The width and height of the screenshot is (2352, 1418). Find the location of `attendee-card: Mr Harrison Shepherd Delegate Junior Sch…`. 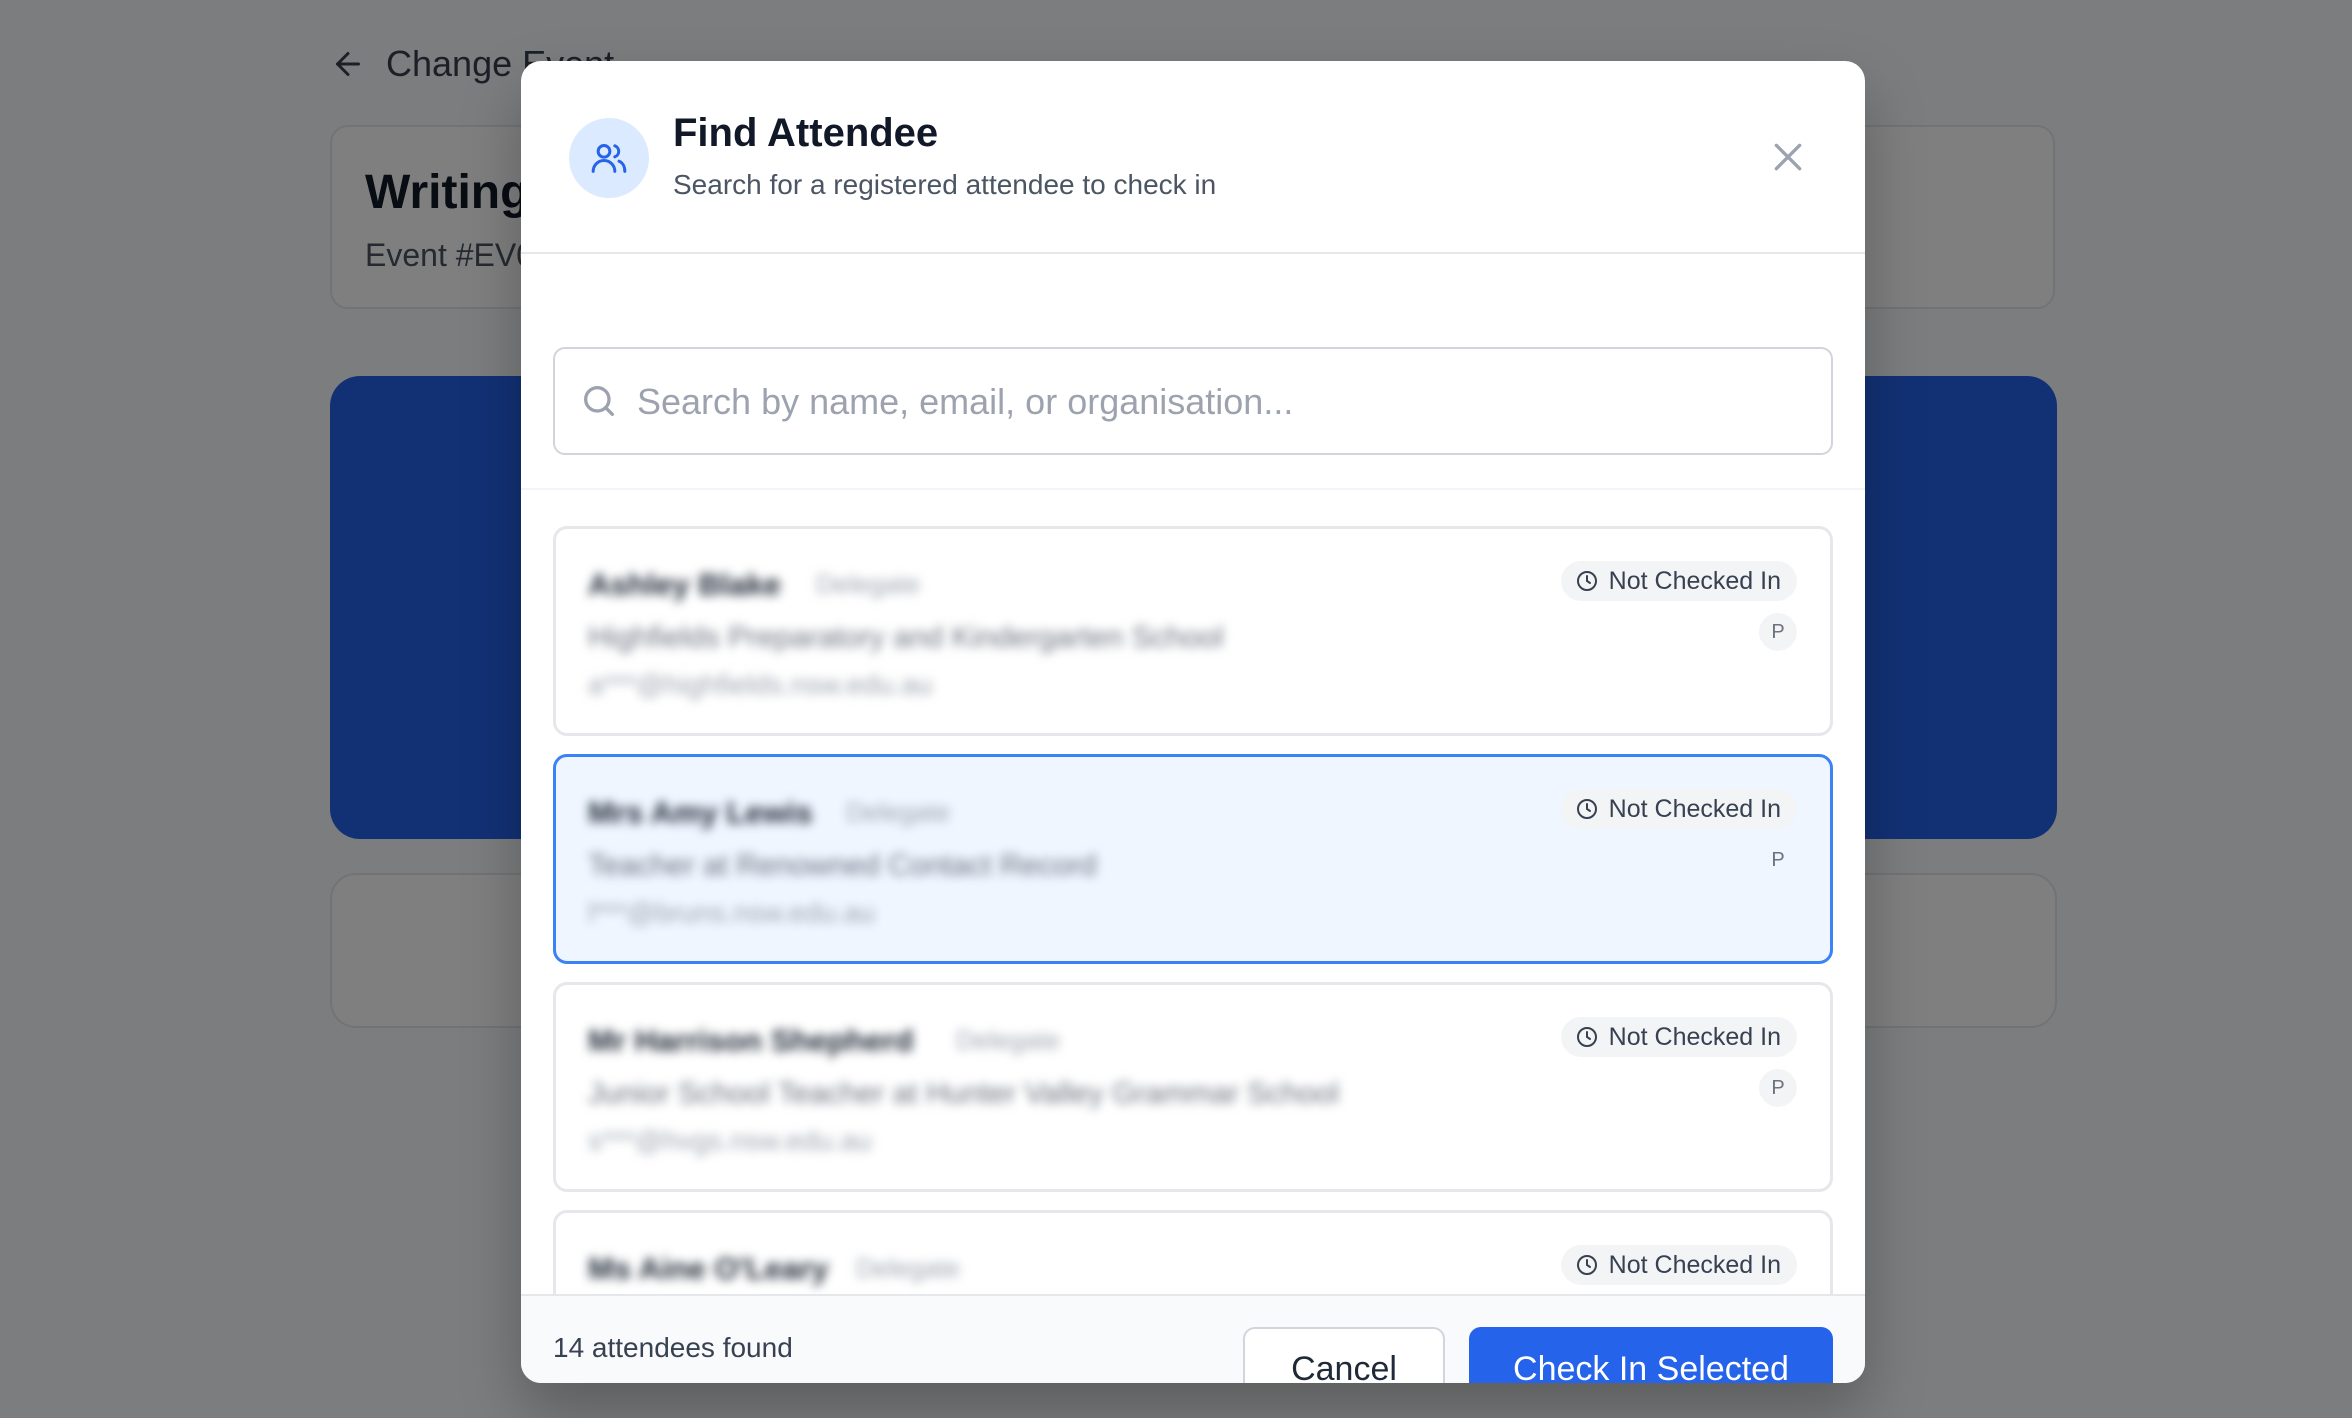

attendee-card: Mr Harrison Shepherd Delegate Junior Sch… is located at coordinates (1193, 1087).